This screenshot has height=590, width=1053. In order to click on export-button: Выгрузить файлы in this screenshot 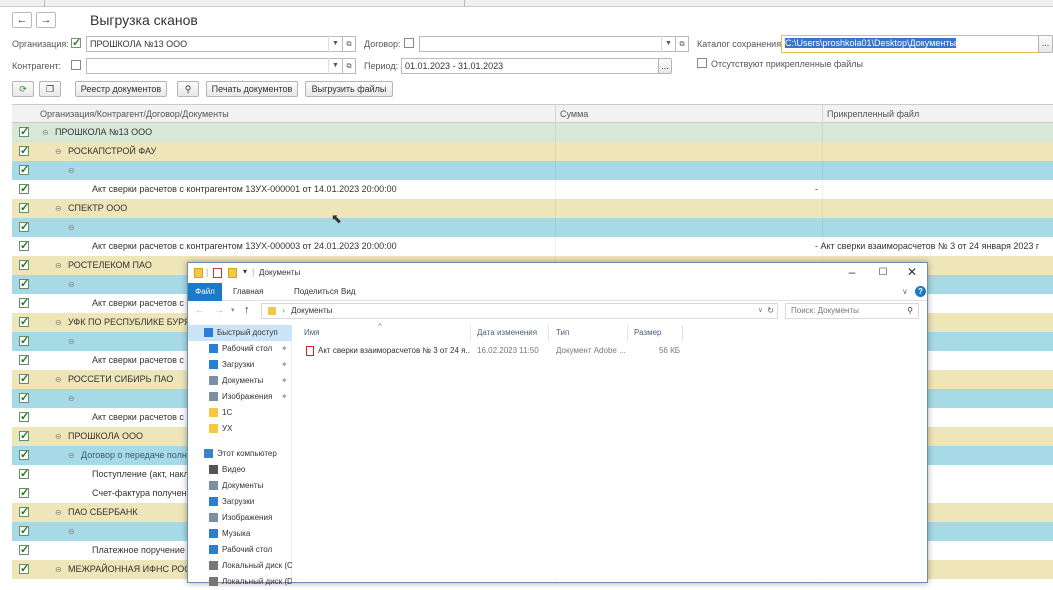, I will do `click(349, 89)`.